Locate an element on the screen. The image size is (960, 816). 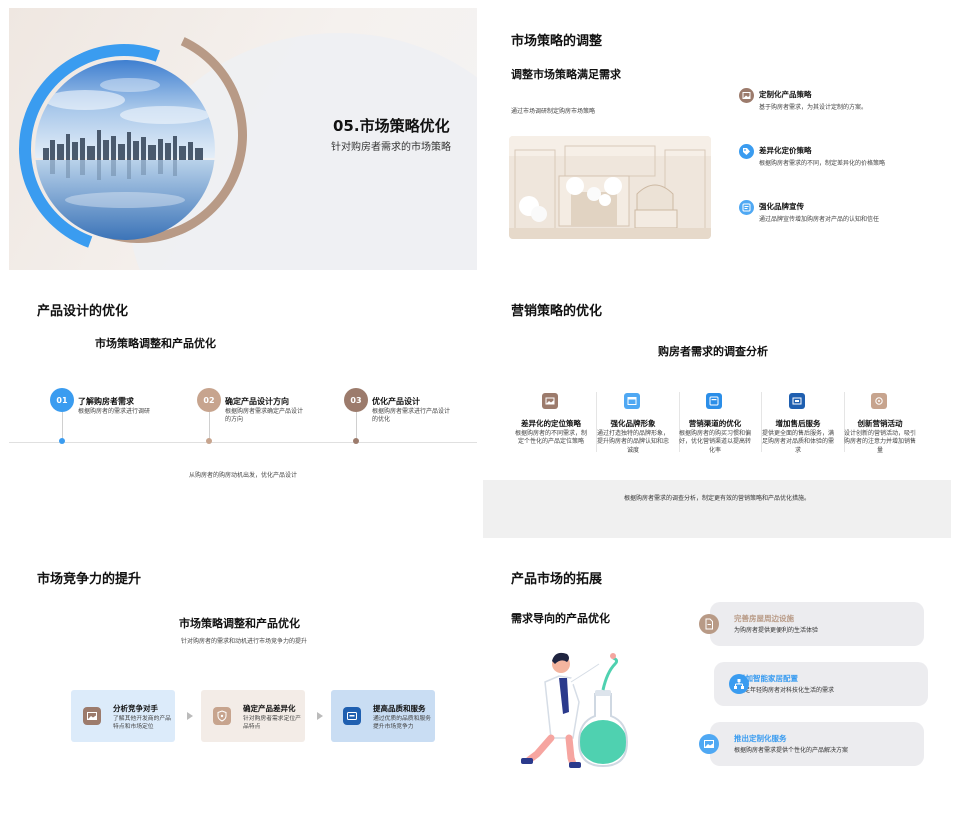
column-desc: 提供更全面的售后服务，满足购房者对品质和体验的需求 is located at coordinates (797, 442).